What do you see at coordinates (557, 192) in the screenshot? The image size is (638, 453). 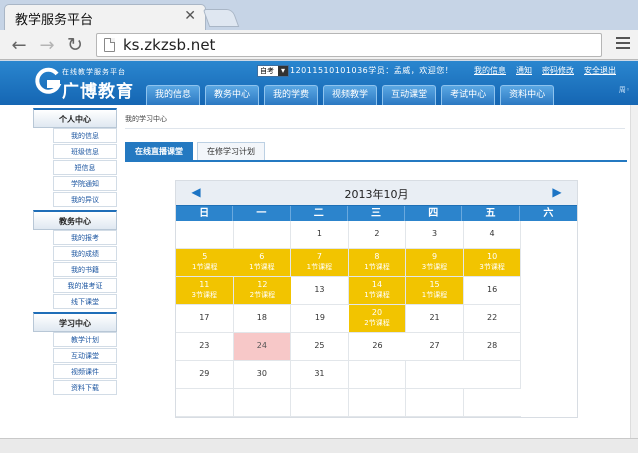 I see `next-month-arrow-icon: ▶` at bounding box center [557, 192].